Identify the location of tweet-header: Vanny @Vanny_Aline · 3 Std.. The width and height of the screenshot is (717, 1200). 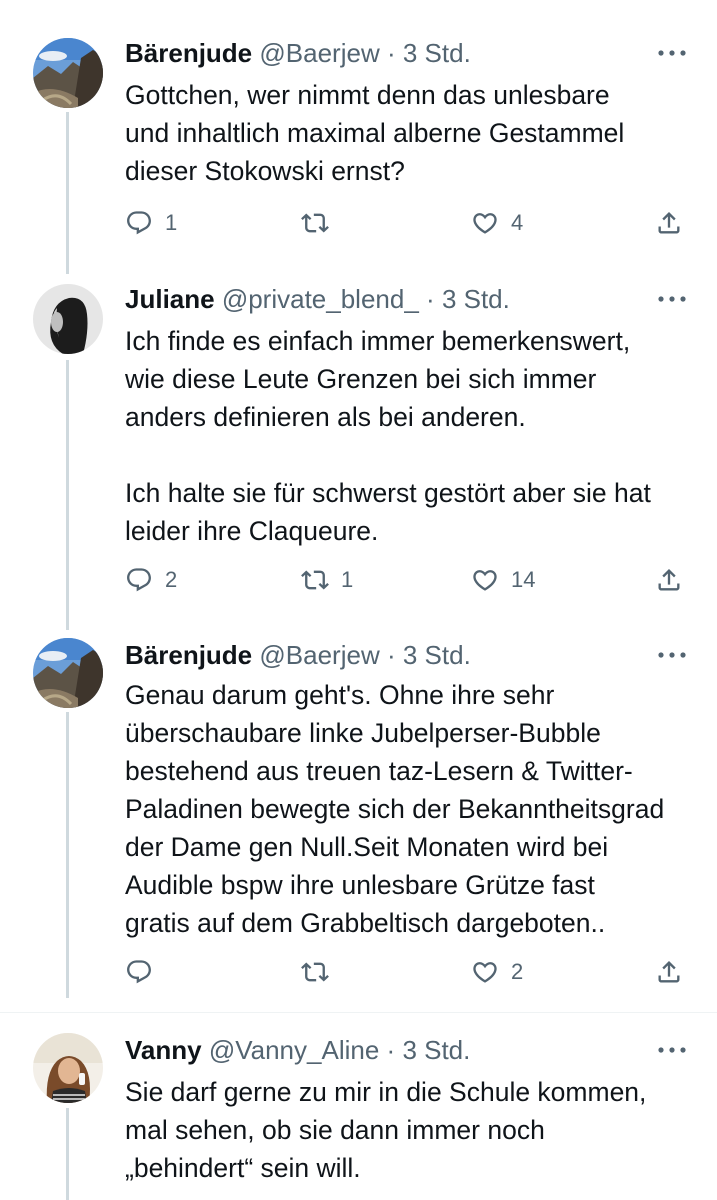
(297, 1050).